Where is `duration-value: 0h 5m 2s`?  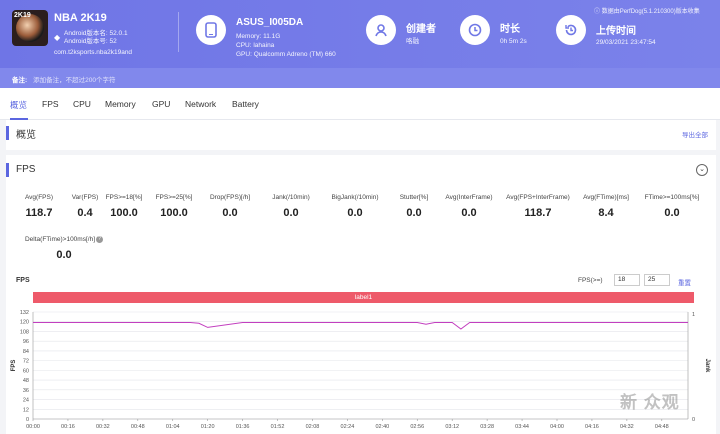
duration-value: 0h 5m 2s is located at coordinates (513, 41).